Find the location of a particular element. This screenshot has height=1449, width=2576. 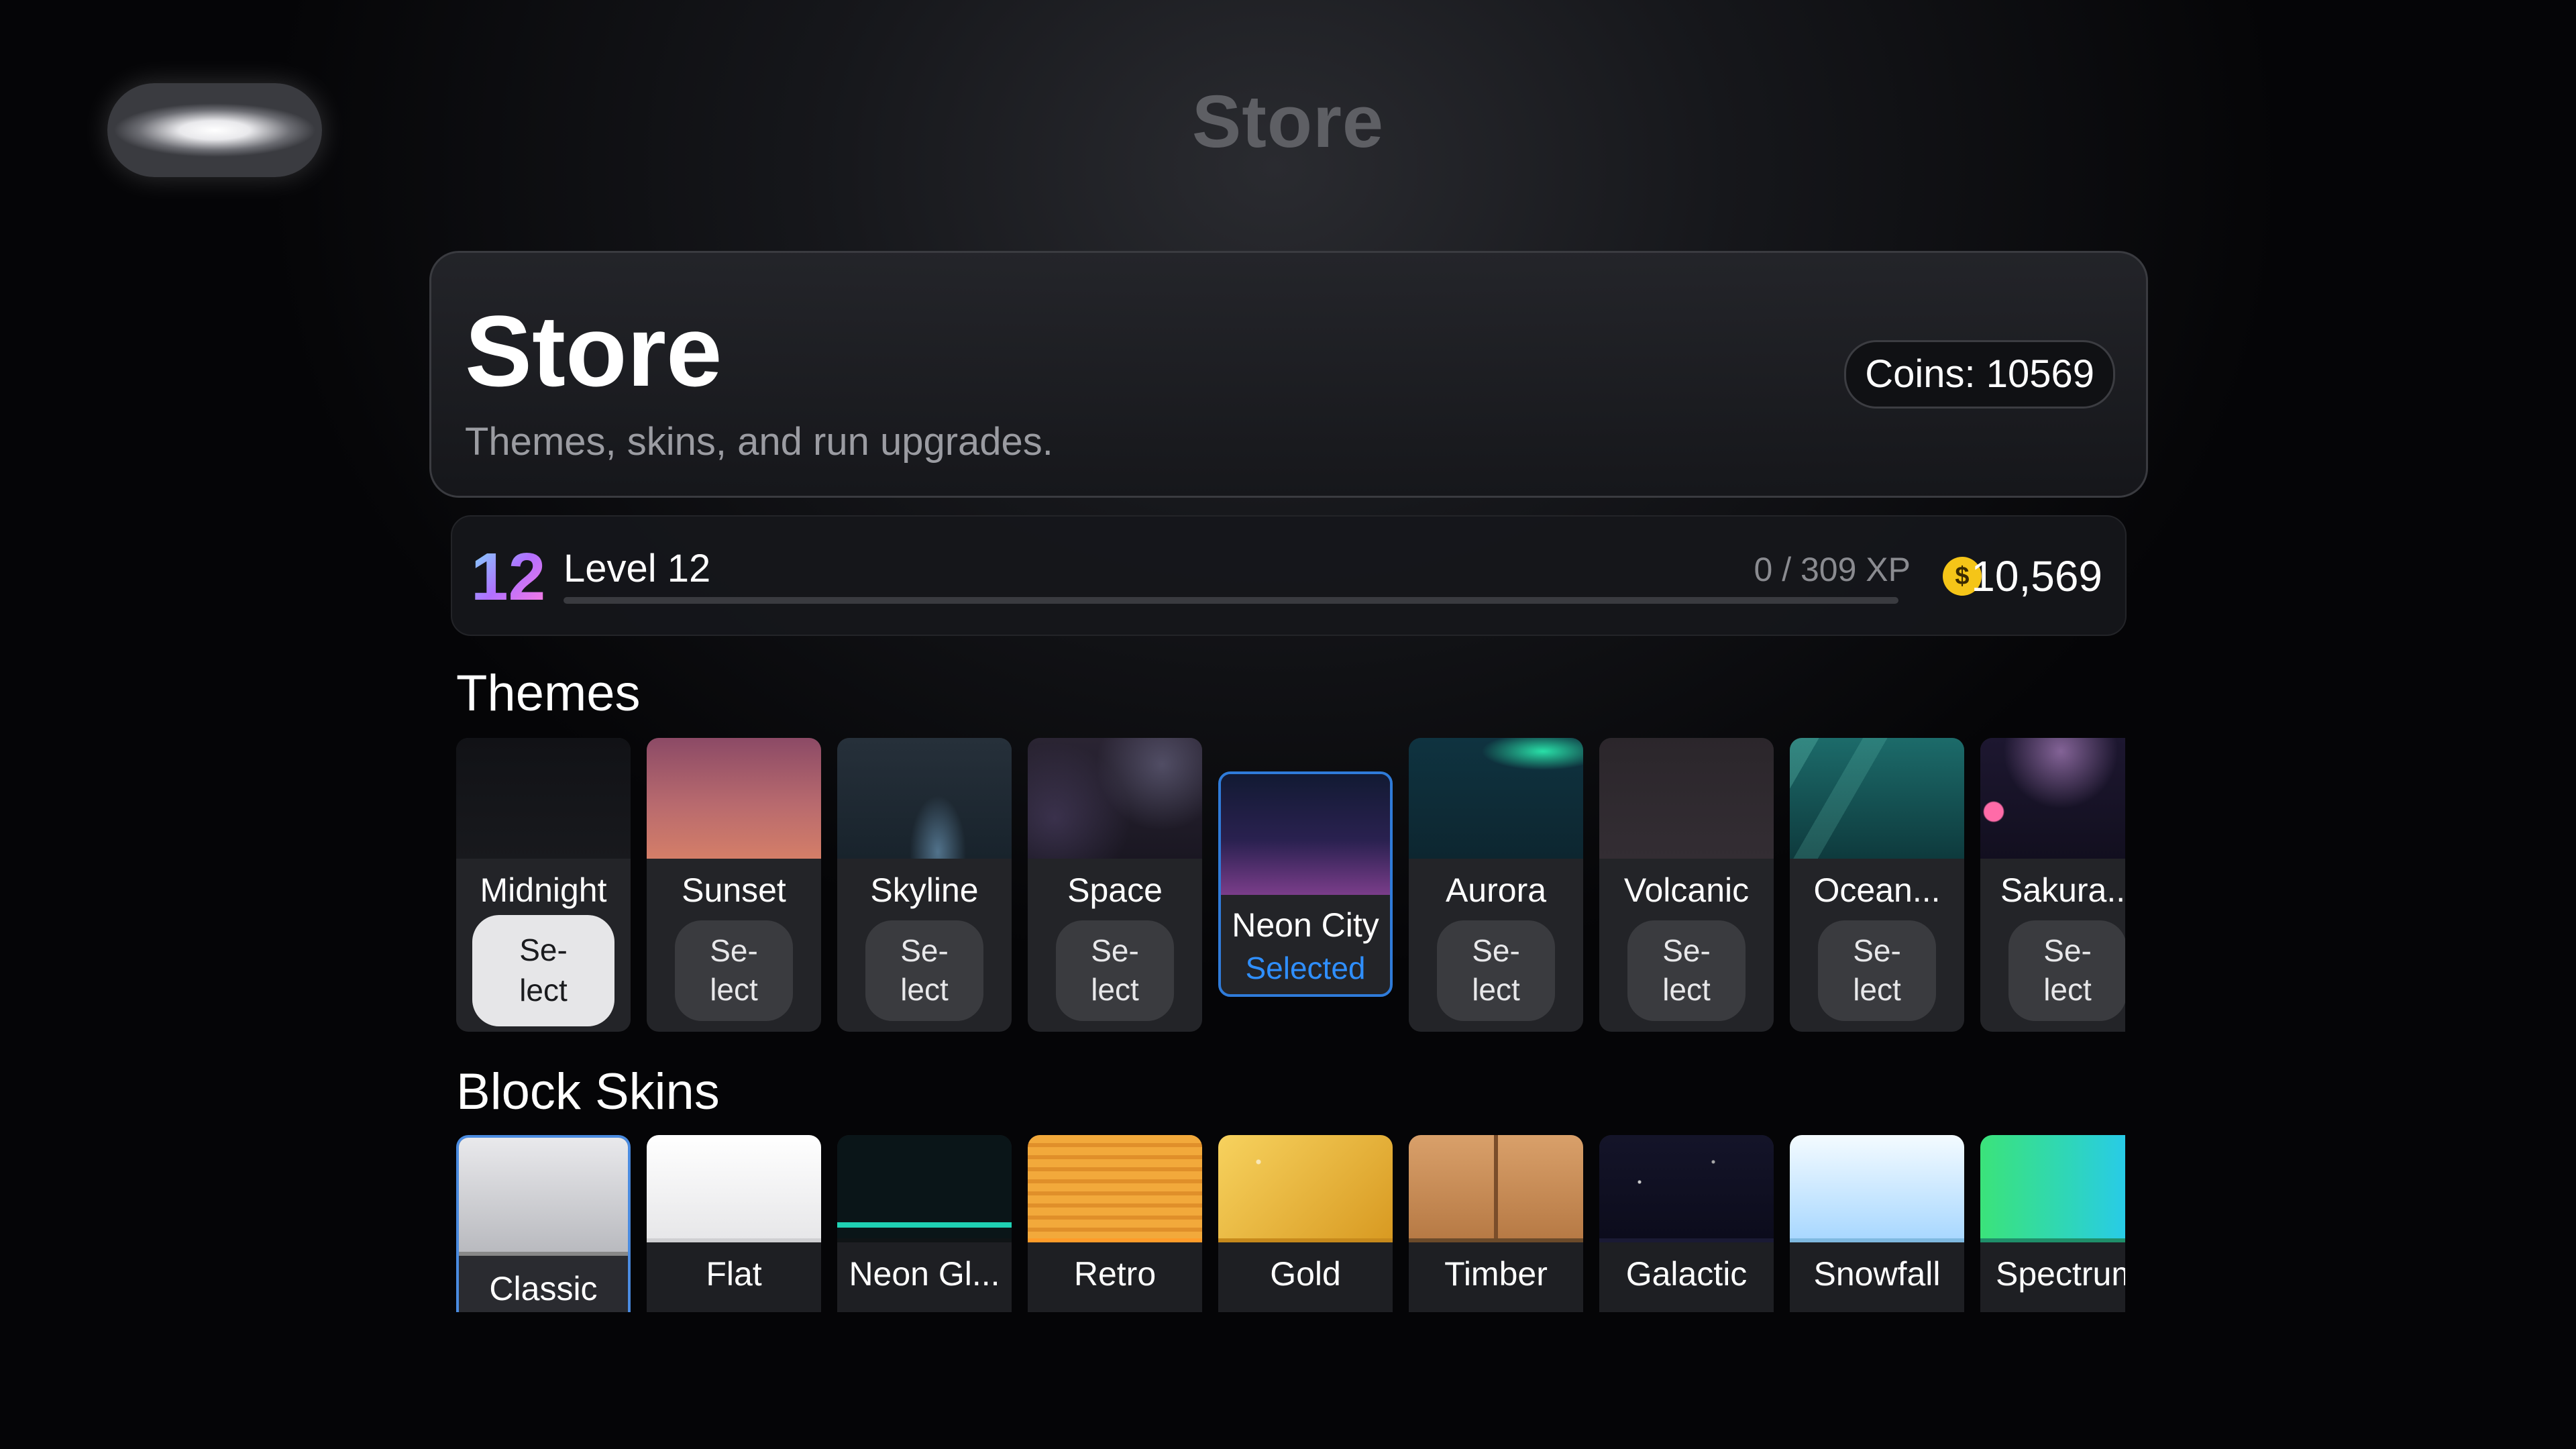

theme-card: Sakura... Se- lect is located at coordinates (2052, 885).